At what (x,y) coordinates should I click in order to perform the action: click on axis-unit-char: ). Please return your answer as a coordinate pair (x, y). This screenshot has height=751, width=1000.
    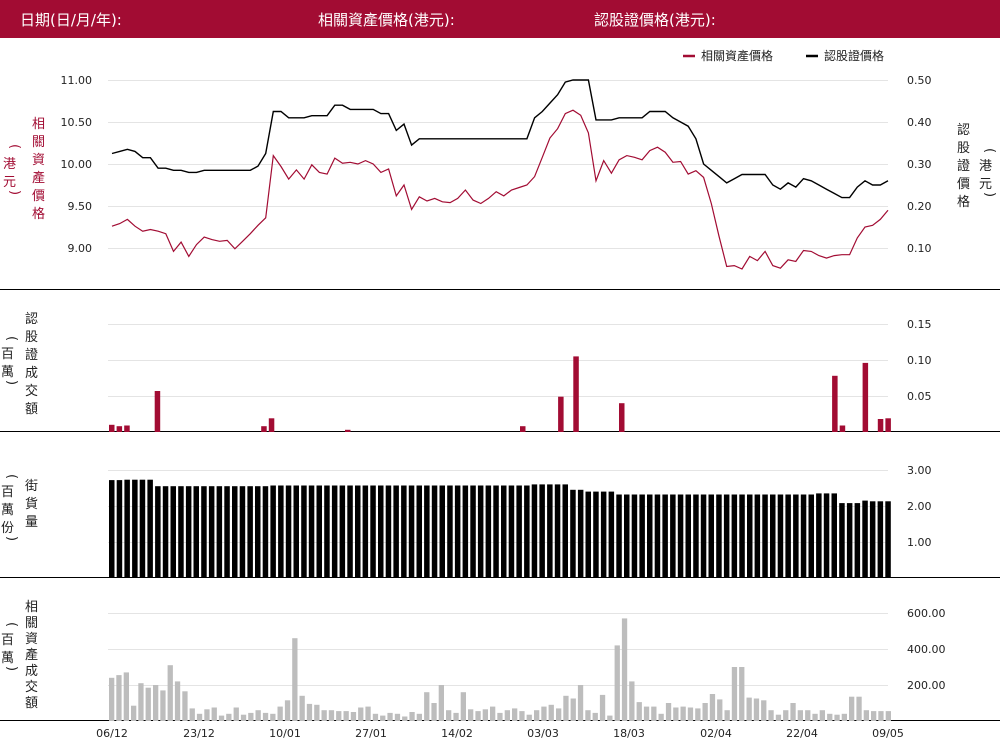
    Looking at the image, I should click on (11, 668).